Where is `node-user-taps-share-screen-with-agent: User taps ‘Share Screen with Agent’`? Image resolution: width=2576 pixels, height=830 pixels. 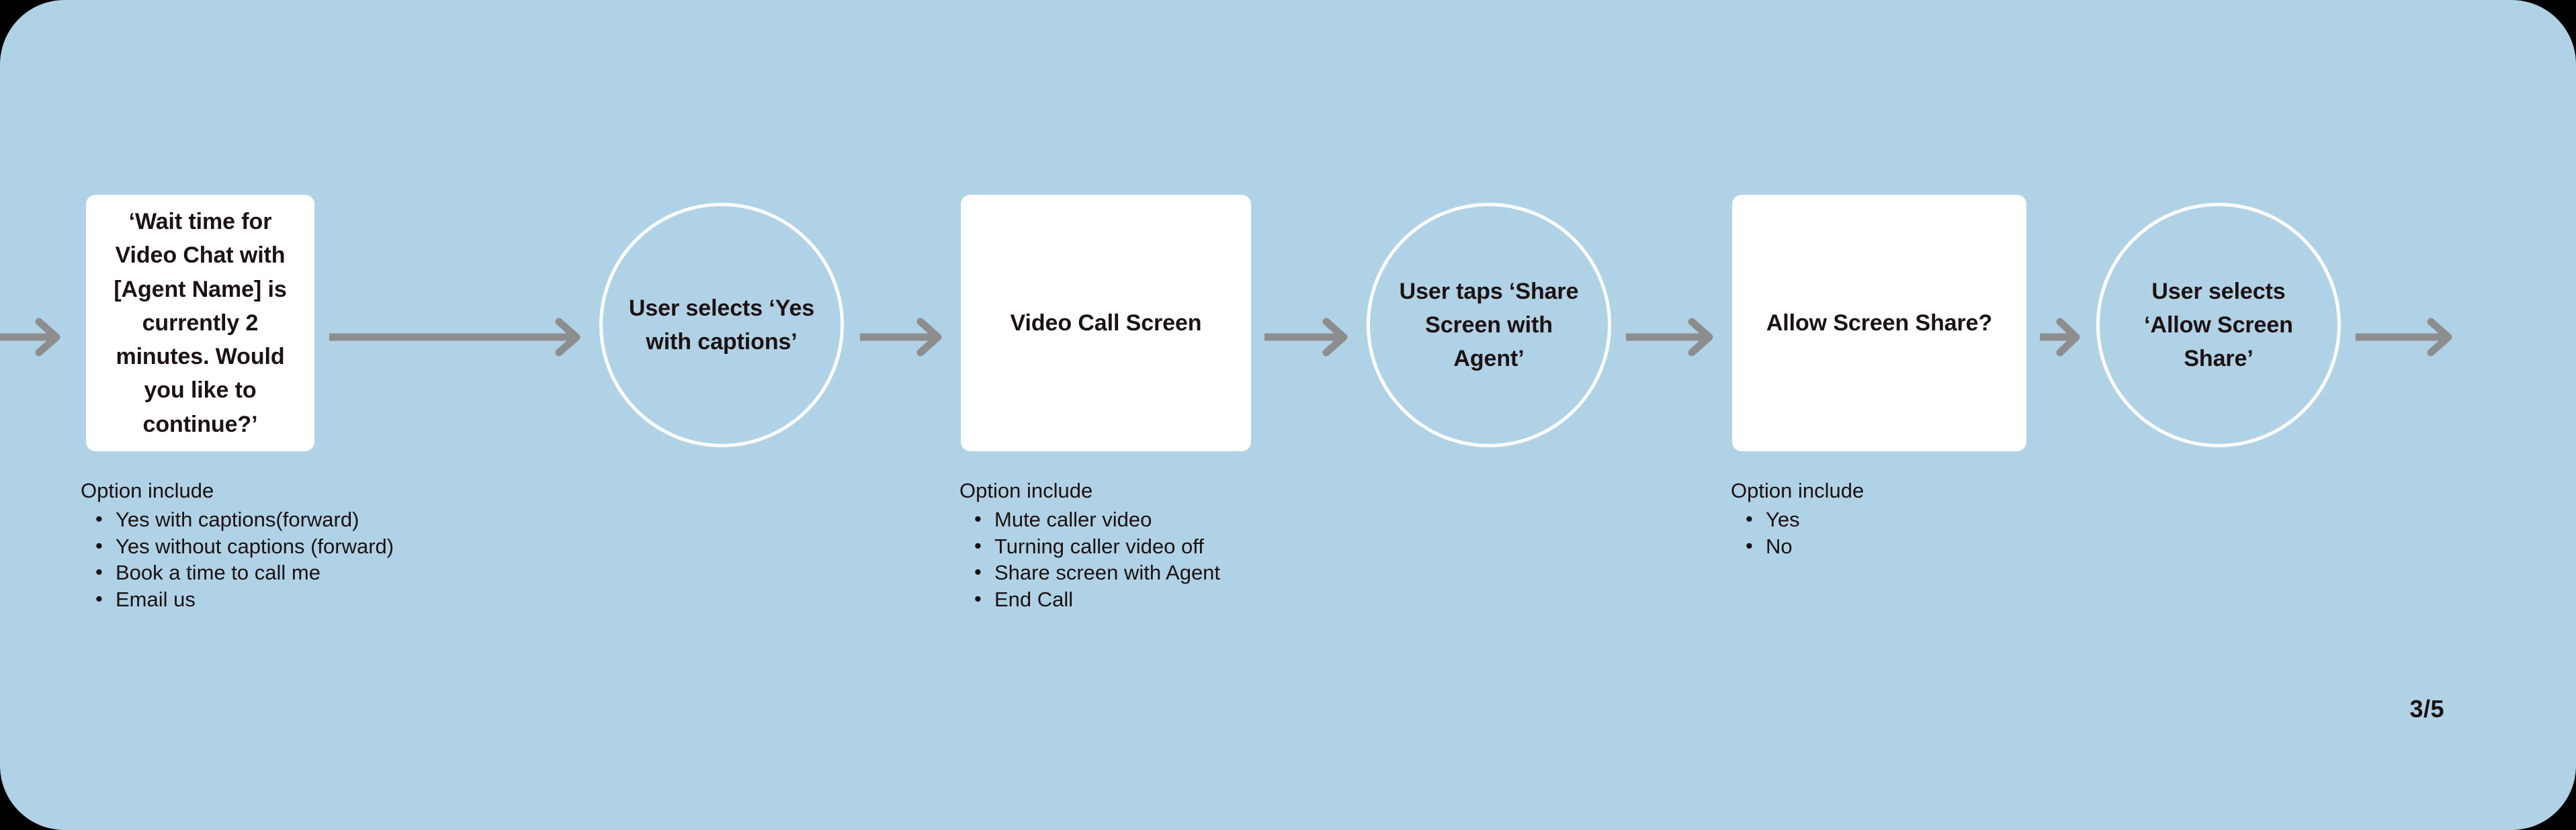
node-user-taps-share-screen-with-agent: User taps ‘Share Screen with Agent’ is located at coordinates (1489, 325).